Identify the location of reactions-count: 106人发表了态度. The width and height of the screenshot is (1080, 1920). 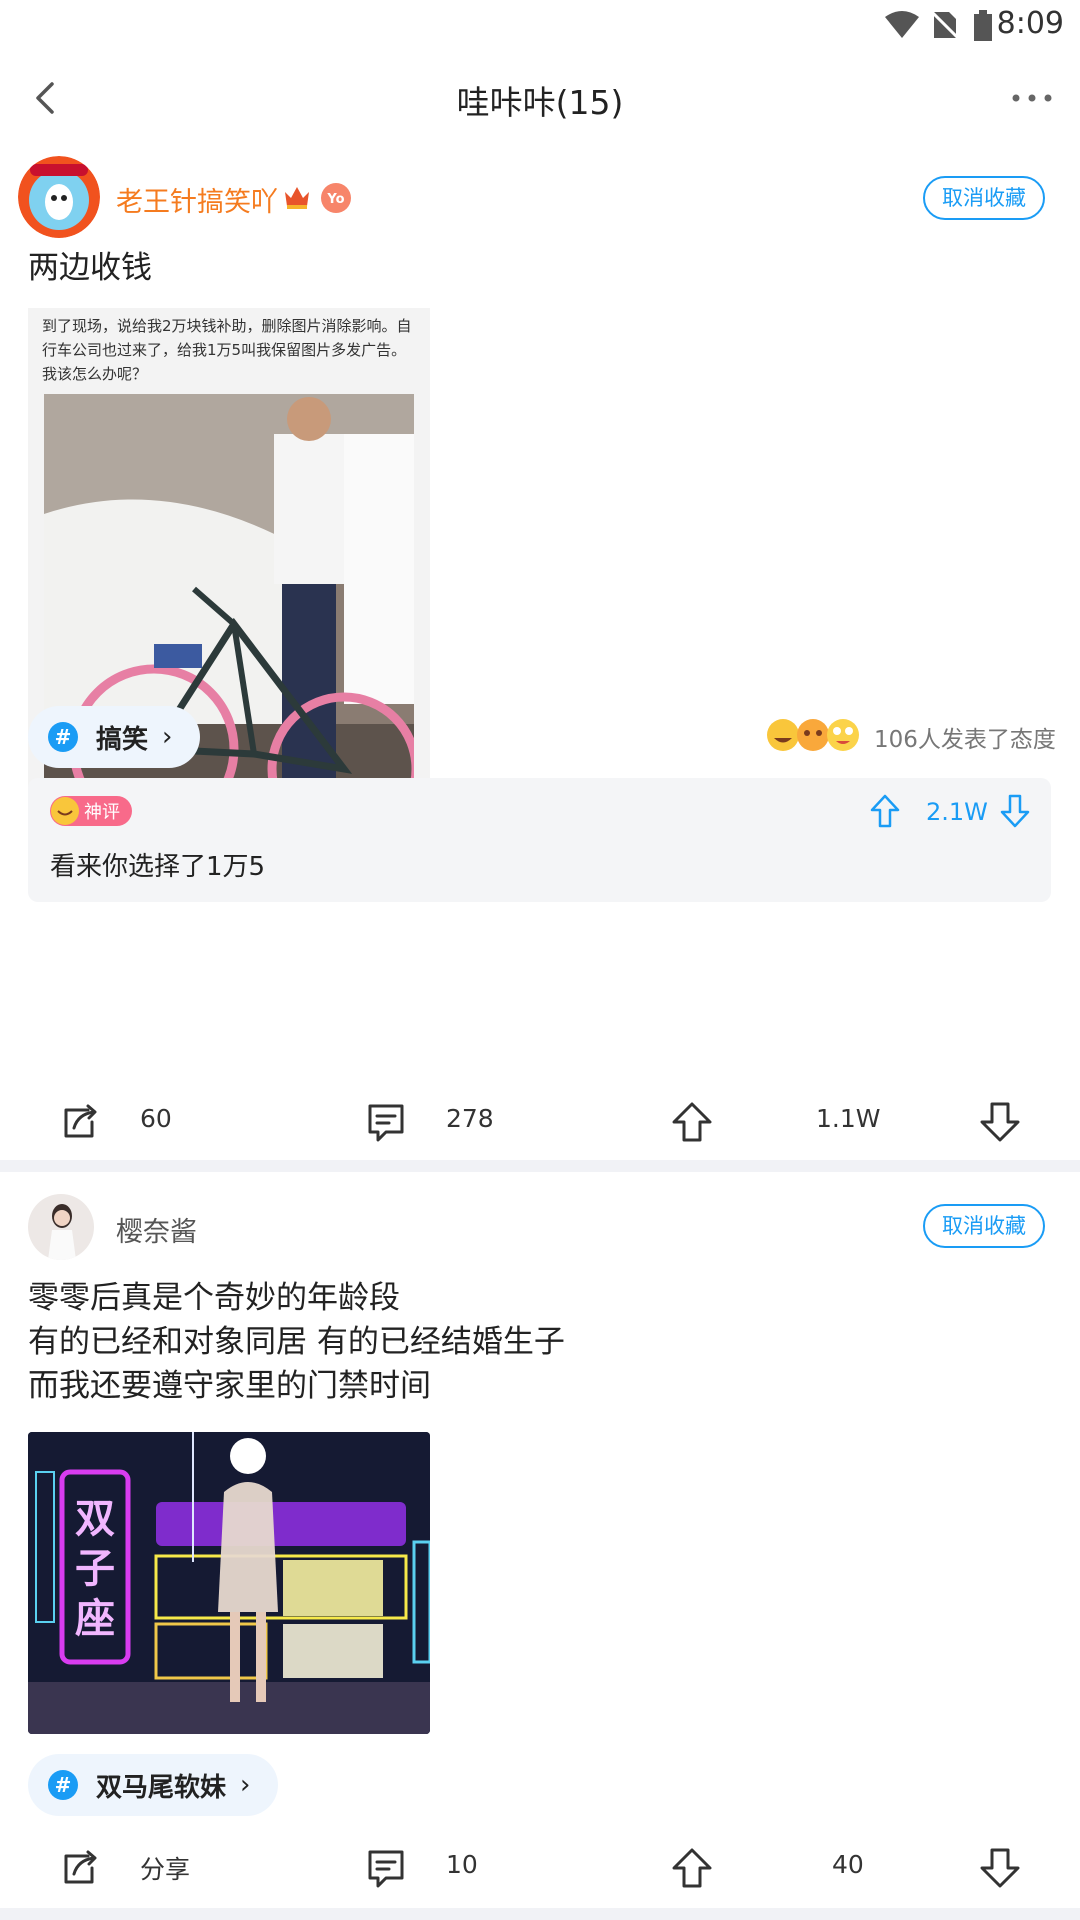
(965, 737).